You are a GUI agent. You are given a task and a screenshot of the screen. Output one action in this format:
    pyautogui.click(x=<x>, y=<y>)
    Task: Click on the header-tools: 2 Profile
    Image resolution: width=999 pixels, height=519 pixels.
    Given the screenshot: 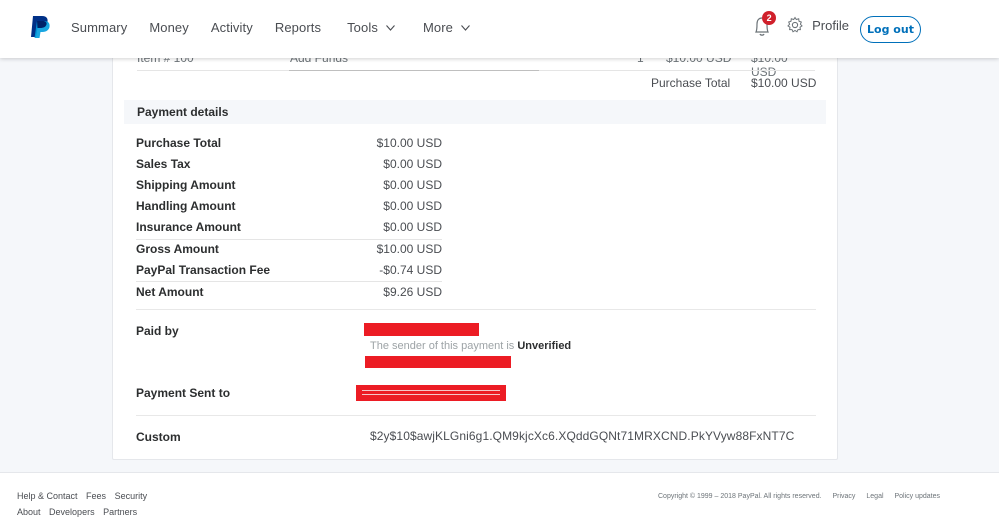 What is the action you would take?
    pyautogui.click(x=800, y=24)
    